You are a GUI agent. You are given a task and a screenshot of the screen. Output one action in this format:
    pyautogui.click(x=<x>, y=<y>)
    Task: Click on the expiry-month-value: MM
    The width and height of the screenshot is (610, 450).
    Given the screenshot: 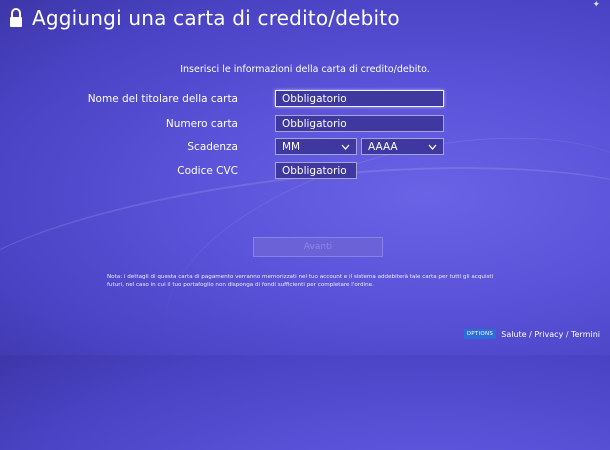 What is the action you would take?
    pyautogui.click(x=291, y=146)
    